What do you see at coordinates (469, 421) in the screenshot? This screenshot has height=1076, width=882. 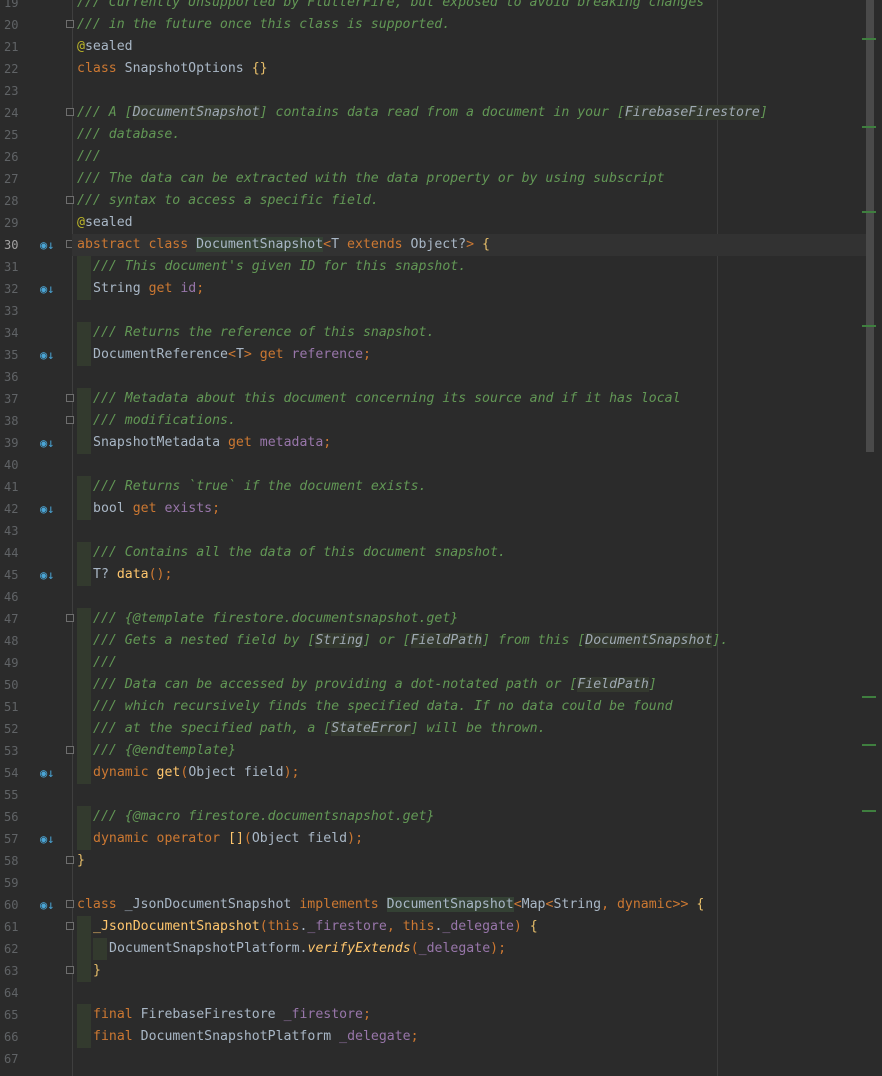 I see `code-line: /// modifications.` at bounding box center [469, 421].